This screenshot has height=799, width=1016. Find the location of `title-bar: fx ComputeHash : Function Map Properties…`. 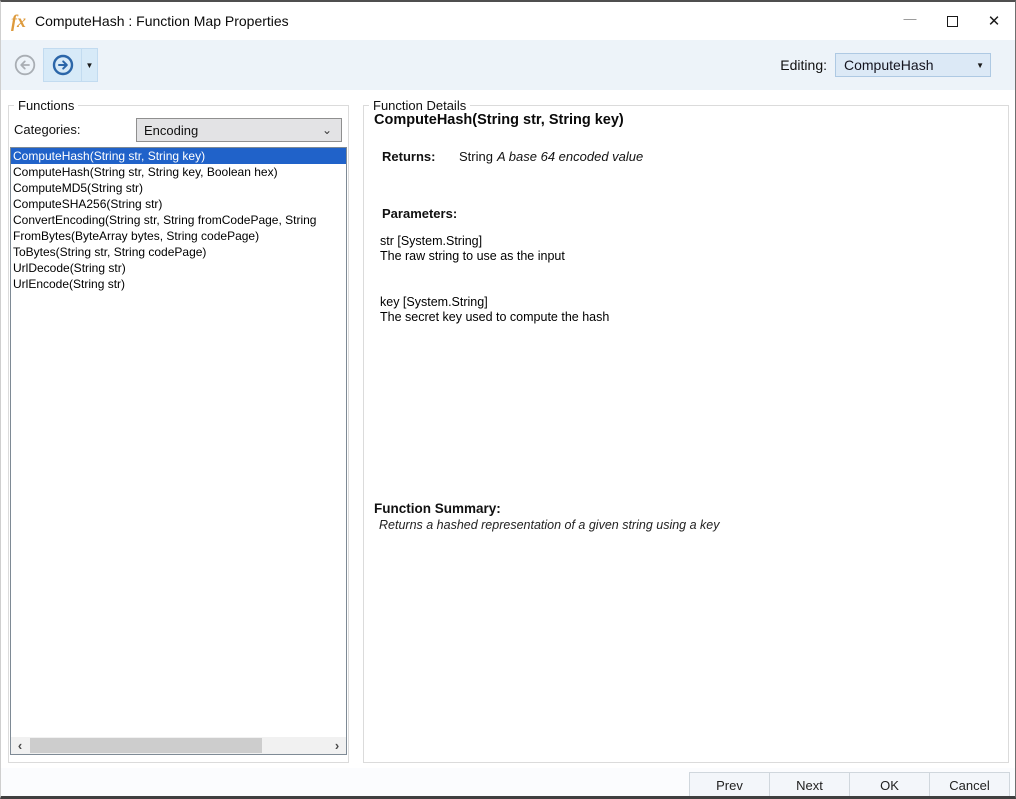

title-bar: fx ComputeHash : Function Map Properties… is located at coordinates (508, 21).